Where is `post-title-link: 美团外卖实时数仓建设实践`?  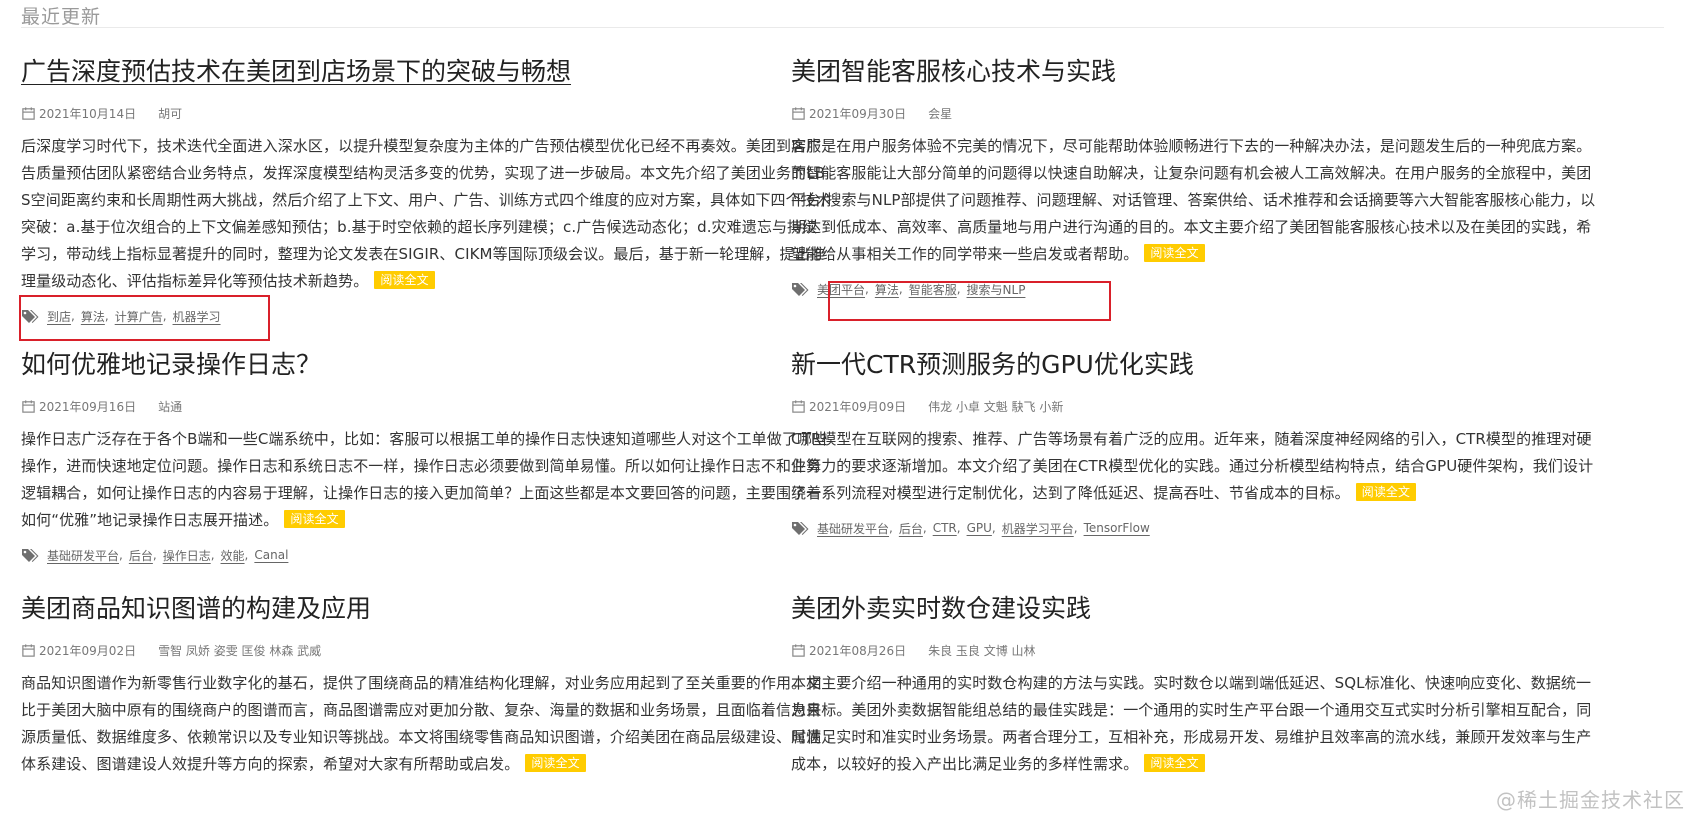 post-title-link: 美团外卖实时数仓建设实践 is located at coordinates (1196, 609).